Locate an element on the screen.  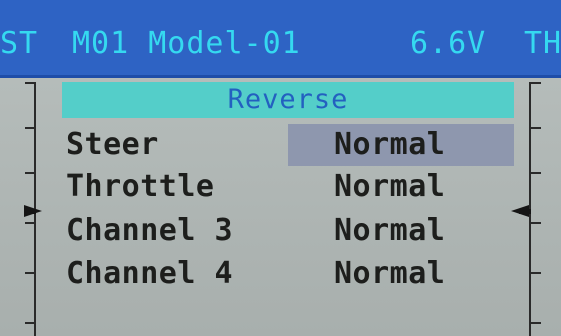
throttle-trim-label: TH is located at coordinates (542, 43).